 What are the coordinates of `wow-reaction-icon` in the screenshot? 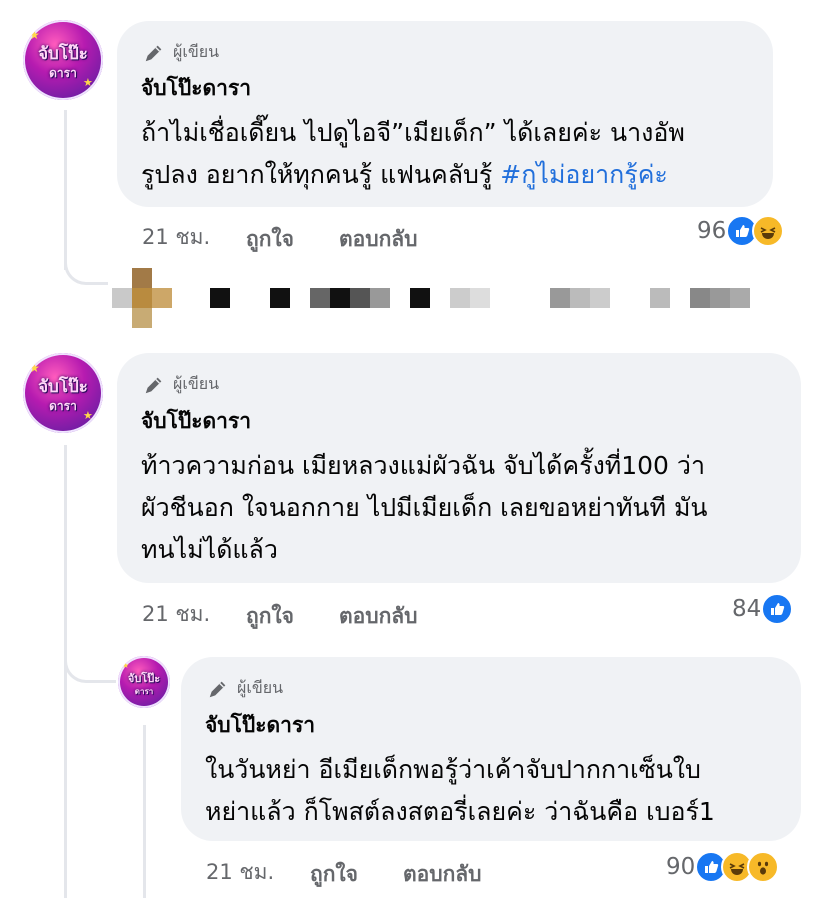 It's located at (763, 867).